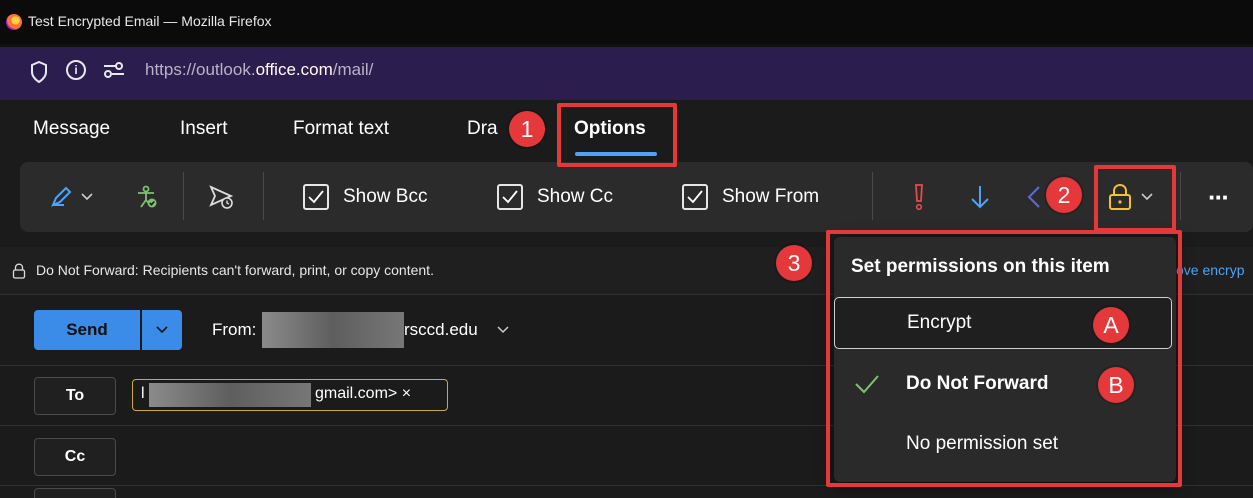  What do you see at coordinates (143, 393) in the screenshot?
I see `recipient-initial: l` at bounding box center [143, 393].